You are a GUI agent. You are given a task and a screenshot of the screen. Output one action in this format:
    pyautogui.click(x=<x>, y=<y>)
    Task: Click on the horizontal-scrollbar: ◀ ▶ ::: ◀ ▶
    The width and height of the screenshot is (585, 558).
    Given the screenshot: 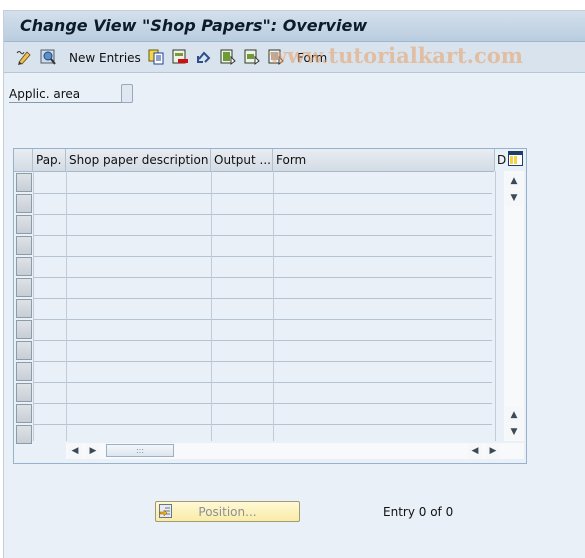 What is the action you would take?
    pyautogui.click(x=295, y=451)
    